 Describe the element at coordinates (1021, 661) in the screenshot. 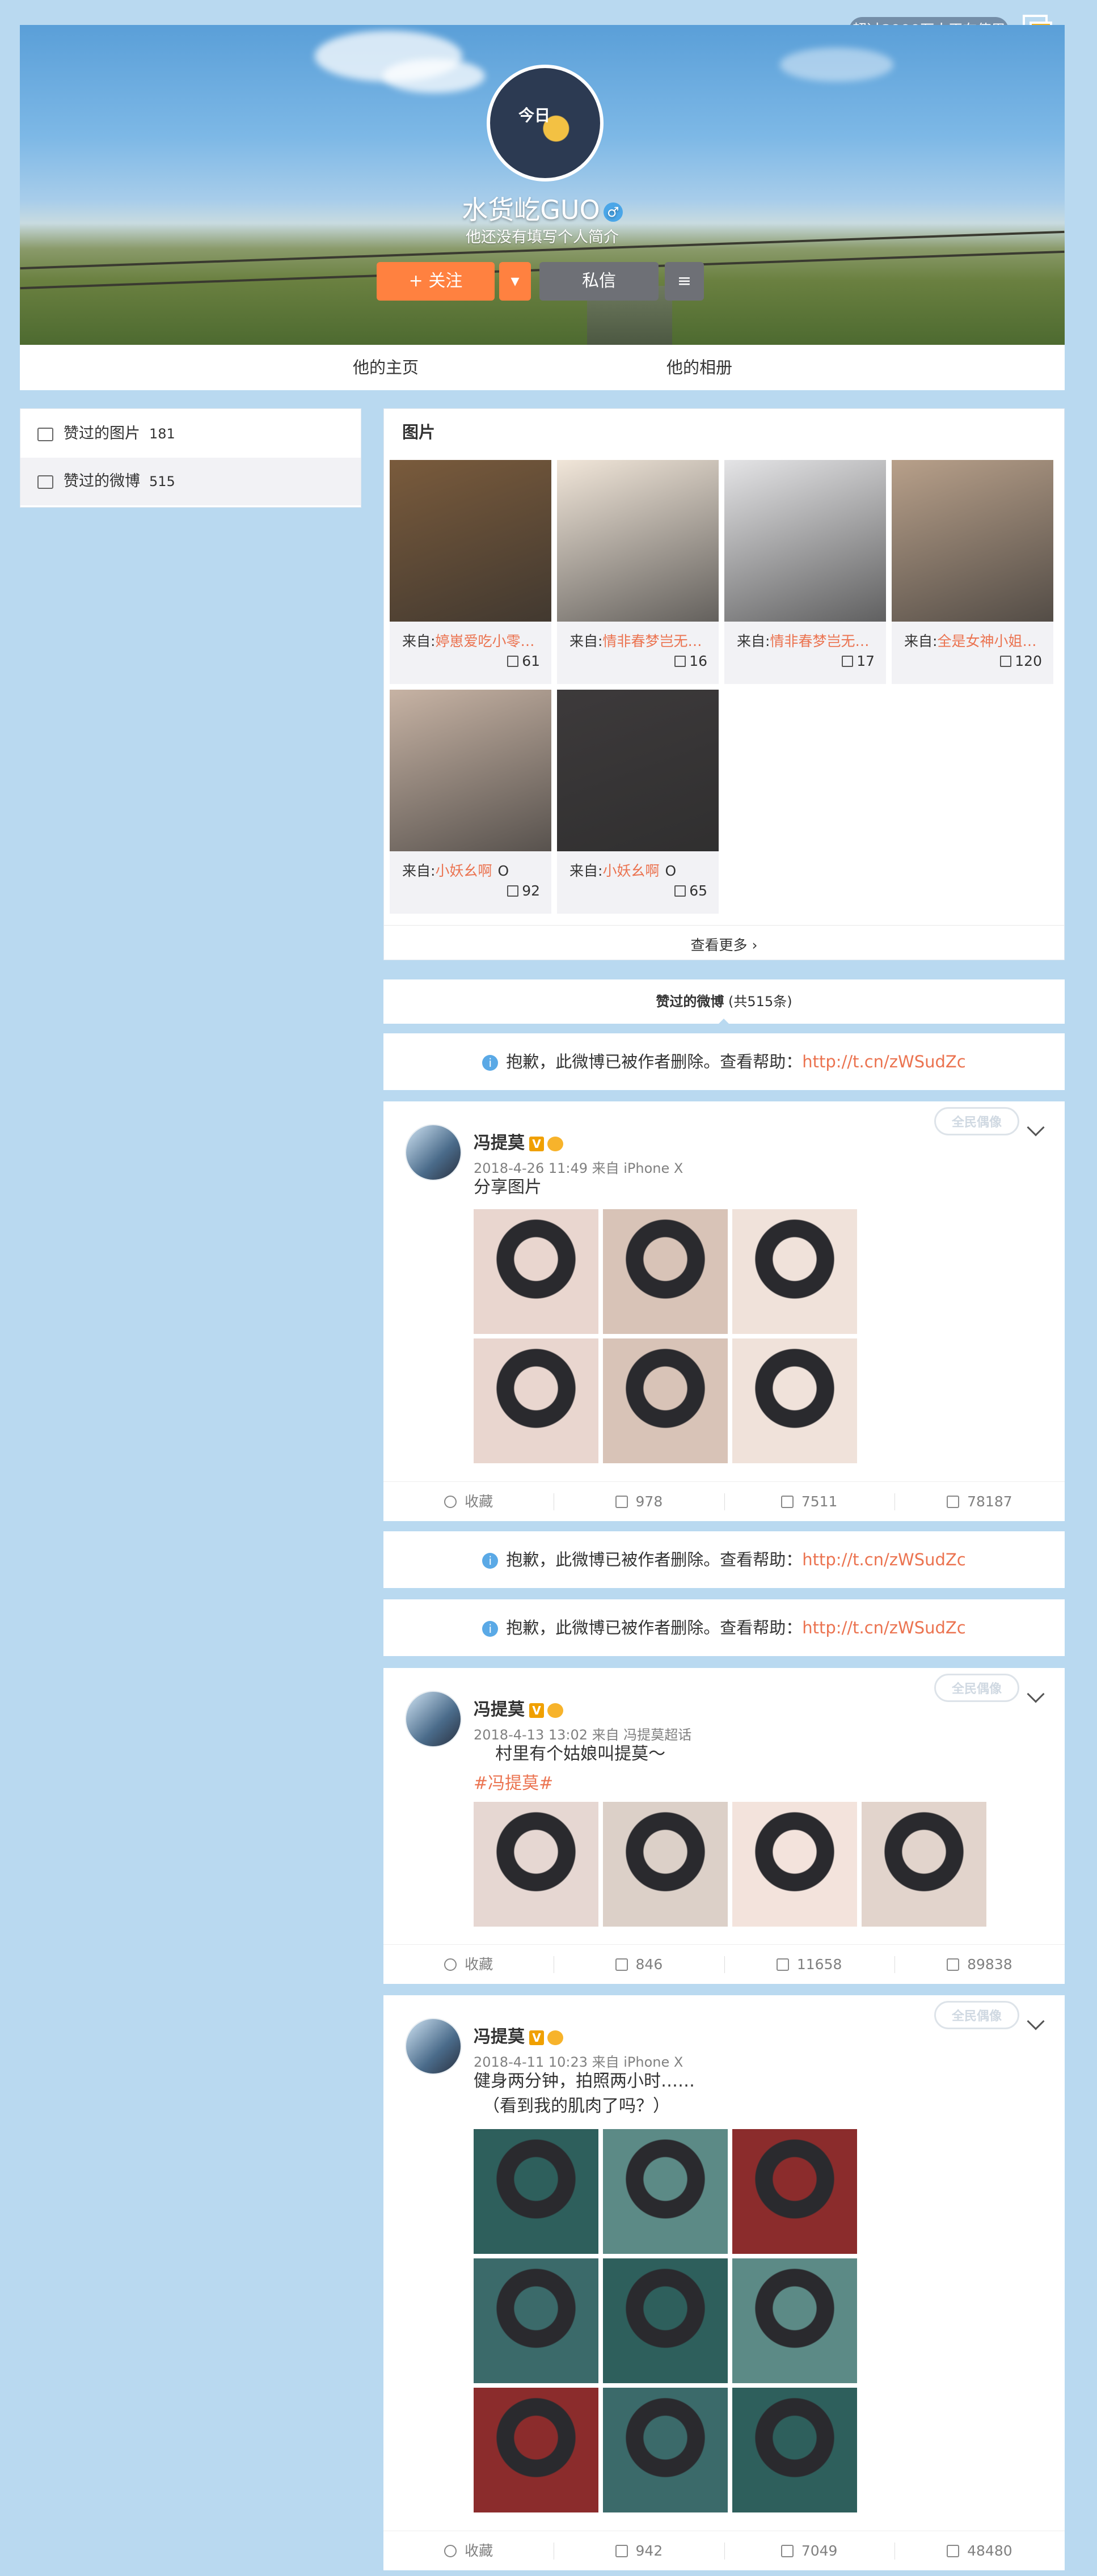

I see `photo-likes: 120` at that location.